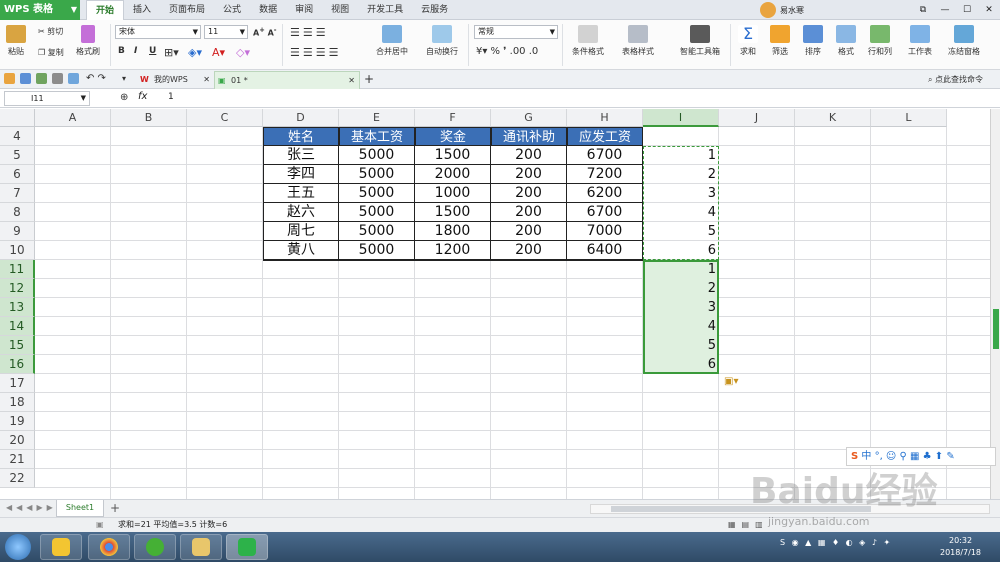  What do you see at coordinates (218, 52) in the screenshot?
I see `font-color-icon: A▾` at bounding box center [218, 52].